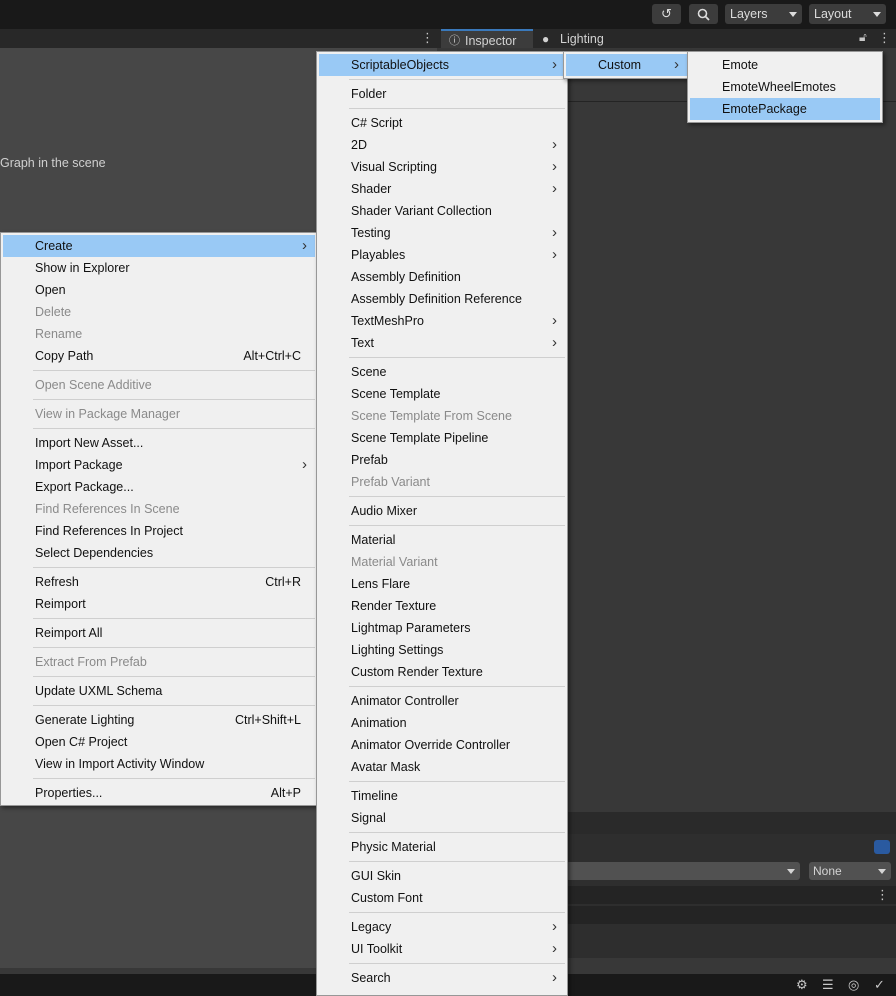 The height and width of the screenshot is (996, 896). I want to click on layers-dropdown: Layers, so click(763, 14).